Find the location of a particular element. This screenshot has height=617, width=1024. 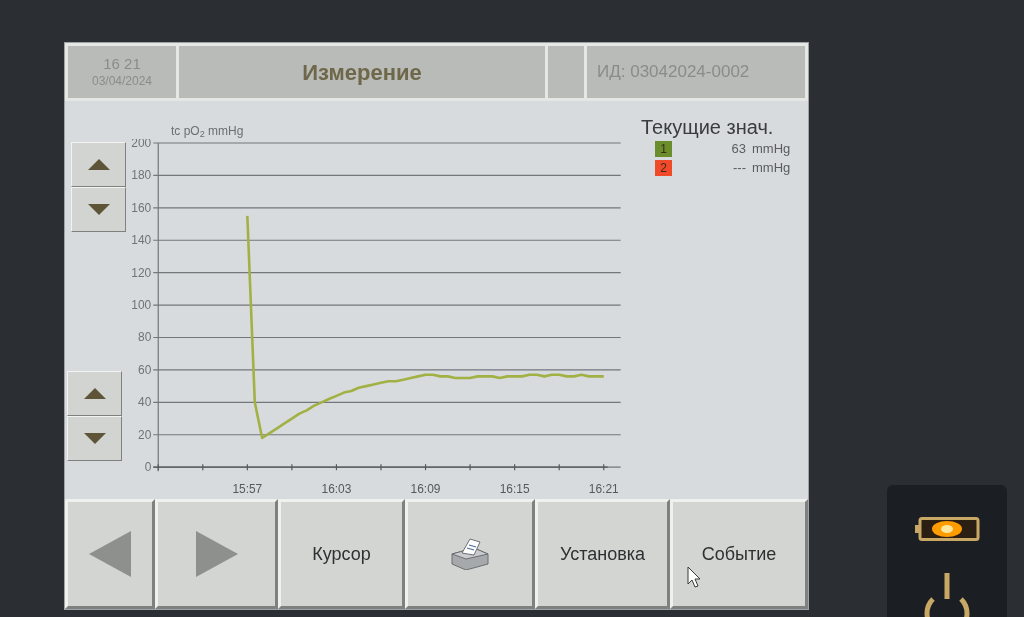

axis-tick-label: 0 is located at coordinates (148, 467).